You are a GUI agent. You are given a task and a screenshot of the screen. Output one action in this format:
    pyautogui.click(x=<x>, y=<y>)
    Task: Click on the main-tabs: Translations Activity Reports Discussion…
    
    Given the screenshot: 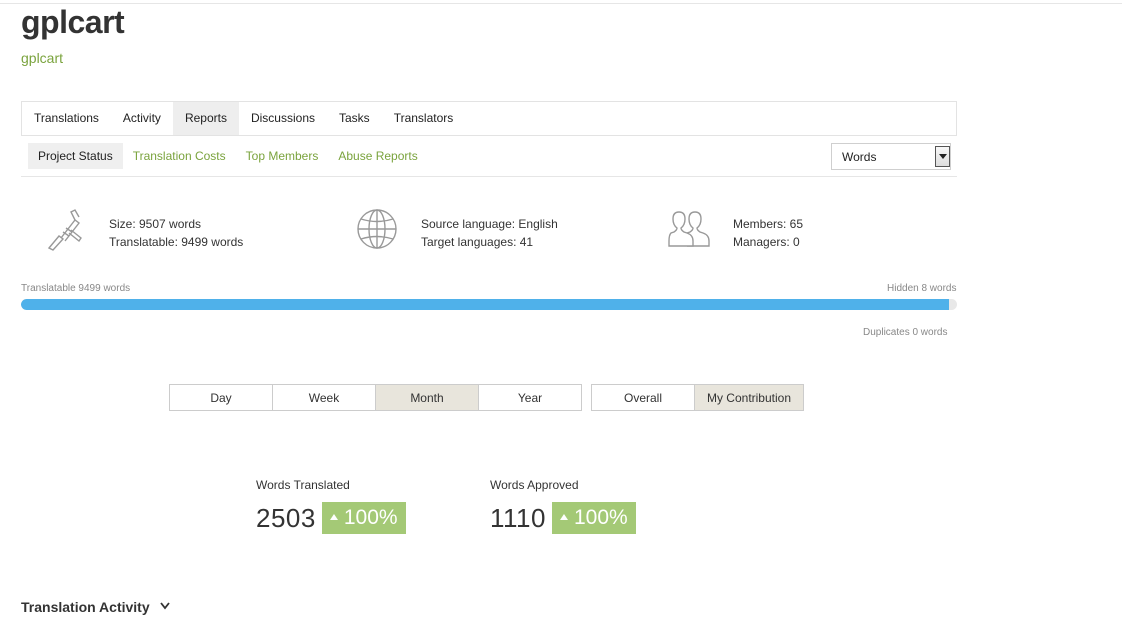 What is the action you would take?
    pyautogui.click(x=489, y=118)
    